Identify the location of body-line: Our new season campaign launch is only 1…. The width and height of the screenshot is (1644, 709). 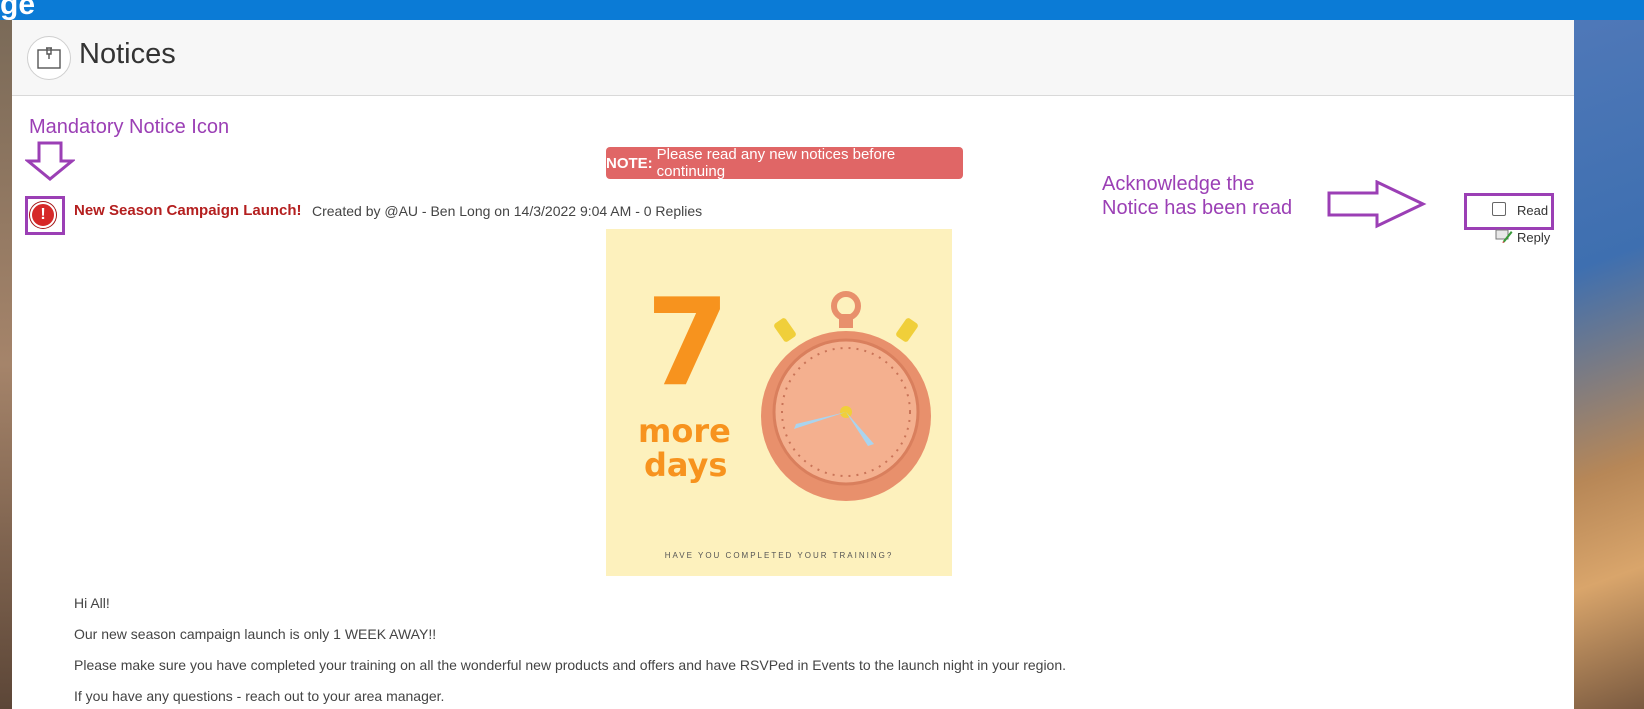
(255, 634).